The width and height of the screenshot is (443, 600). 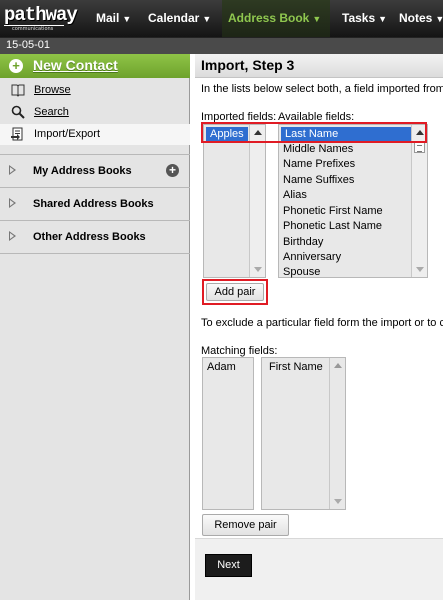 What do you see at coordinates (75, 65) in the screenshot?
I see `new-contact-label: New Contact` at bounding box center [75, 65].